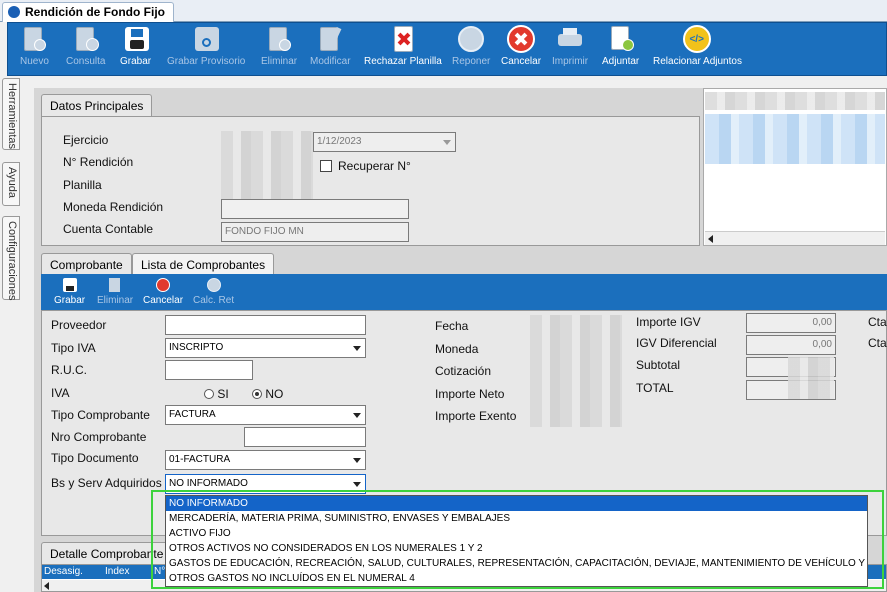 This screenshot has height=592, width=887. I want to click on delete-icon, so click(115, 285).